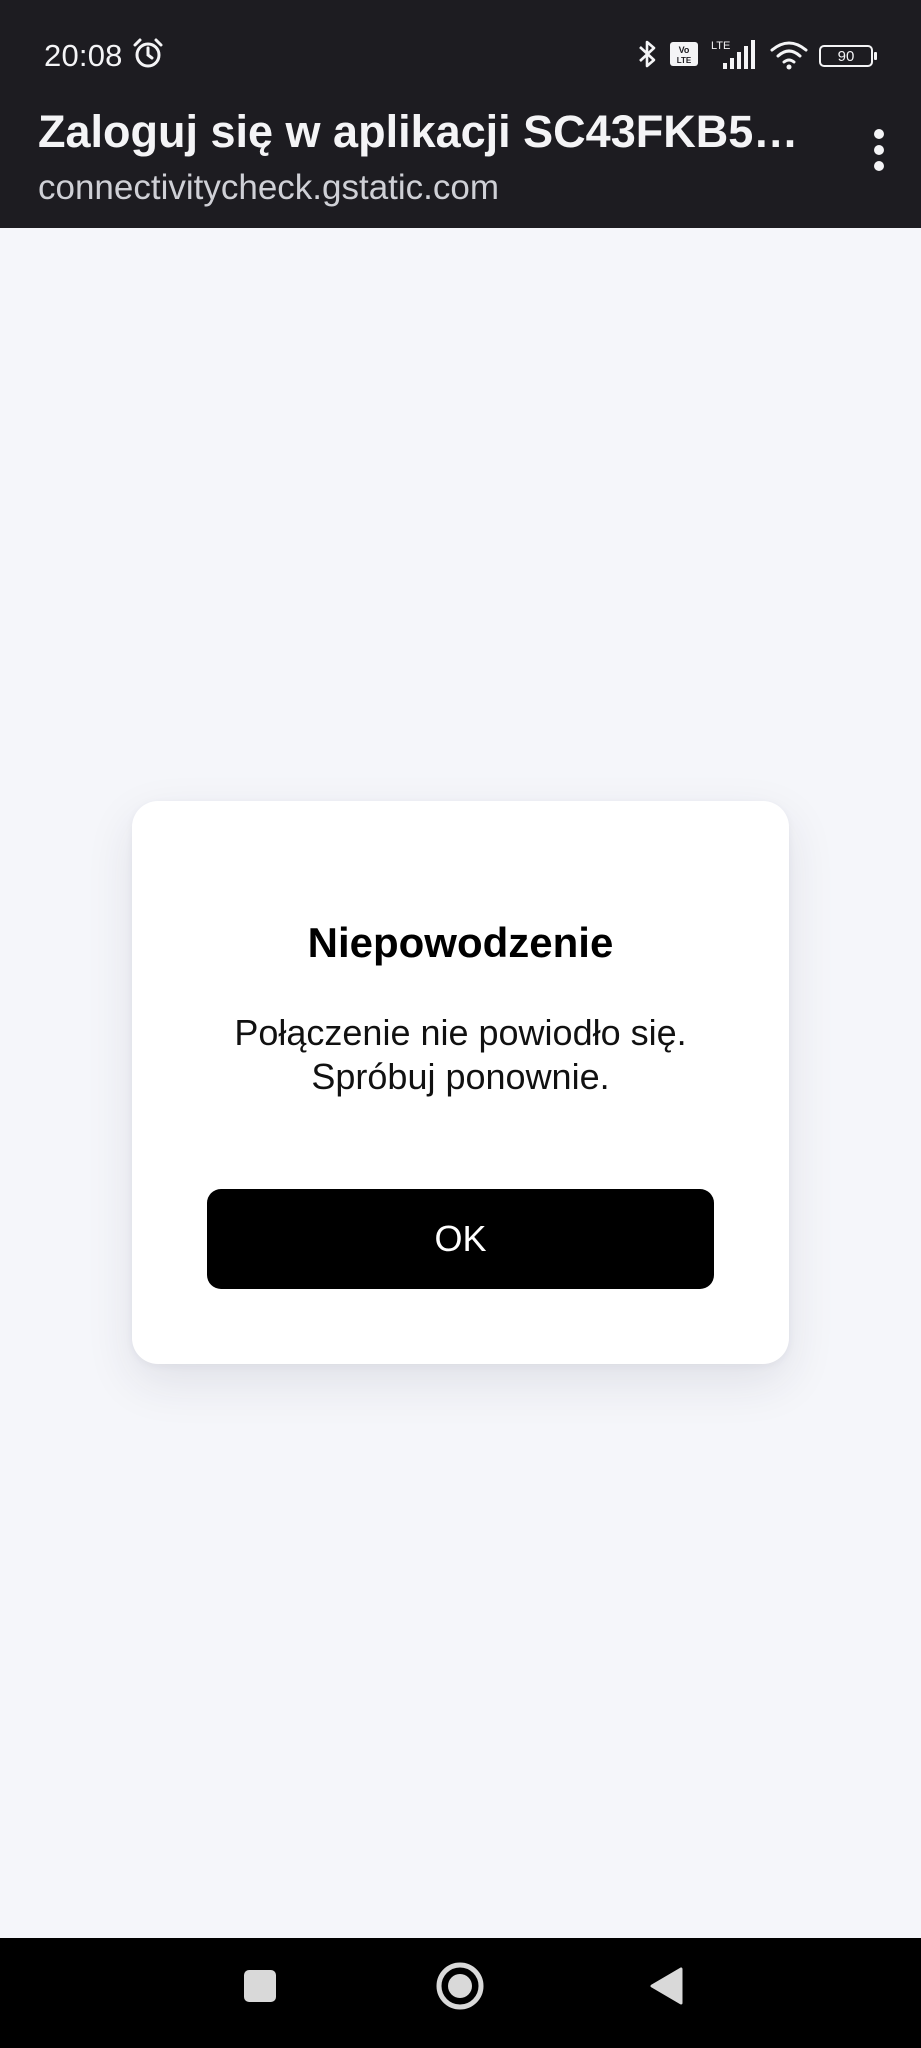 The image size is (921, 2048). Describe the element at coordinates (269, 187) in the screenshot. I see `page-url: connectivitycheck.gstatic.com` at that location.